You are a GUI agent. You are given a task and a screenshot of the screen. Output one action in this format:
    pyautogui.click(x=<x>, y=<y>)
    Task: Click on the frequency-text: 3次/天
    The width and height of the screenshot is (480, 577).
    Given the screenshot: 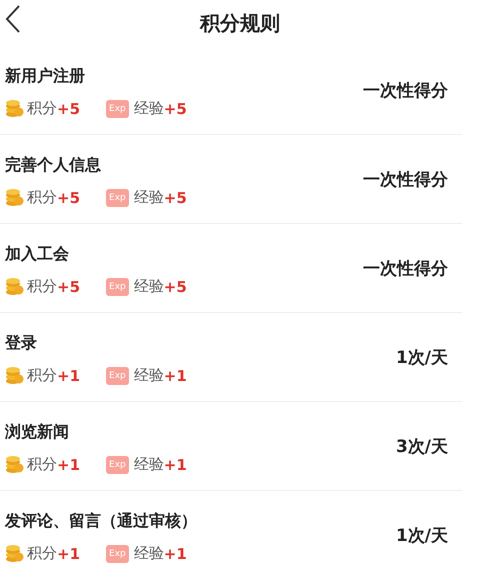 What is the action you would take?
    pyautogui.click(x=422, y=447)
    